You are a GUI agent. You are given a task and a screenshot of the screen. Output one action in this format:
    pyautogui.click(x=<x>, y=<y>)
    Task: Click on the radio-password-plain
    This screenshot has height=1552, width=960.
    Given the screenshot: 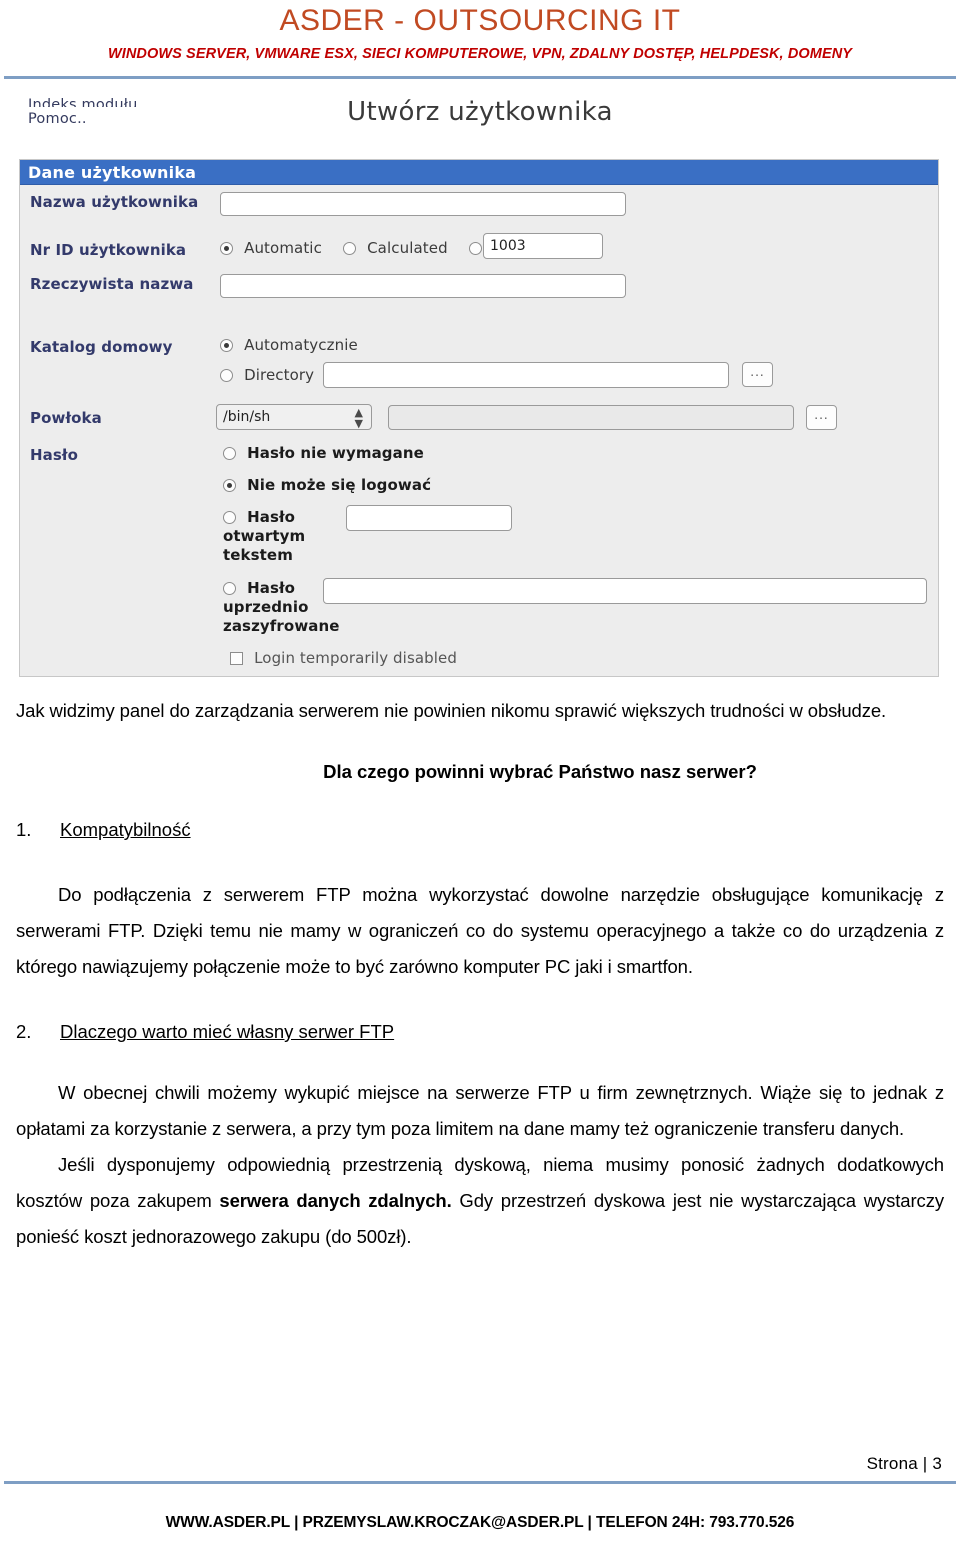 What is the action you would take?
    pyautogui.click(x=229, y=517)
    